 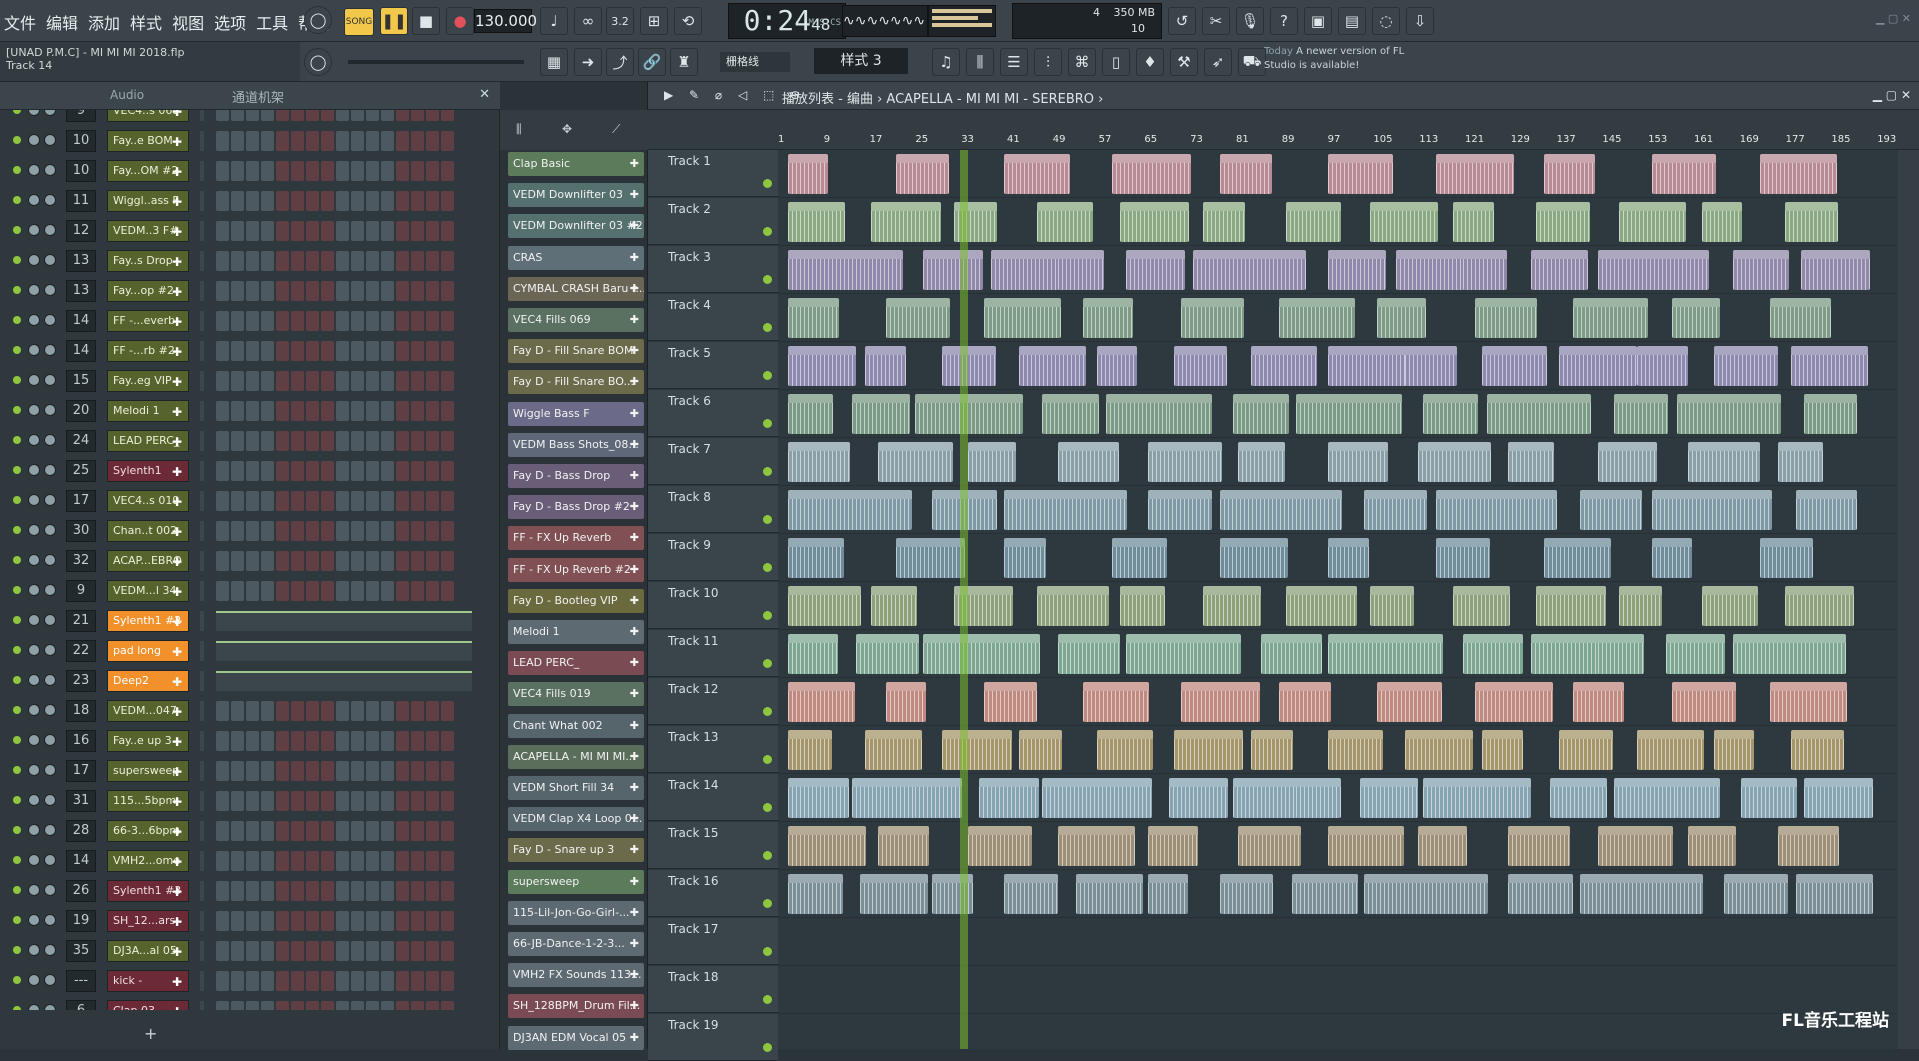 I want to click on channel-mixer-track: 25, so click(x=81, y=471).